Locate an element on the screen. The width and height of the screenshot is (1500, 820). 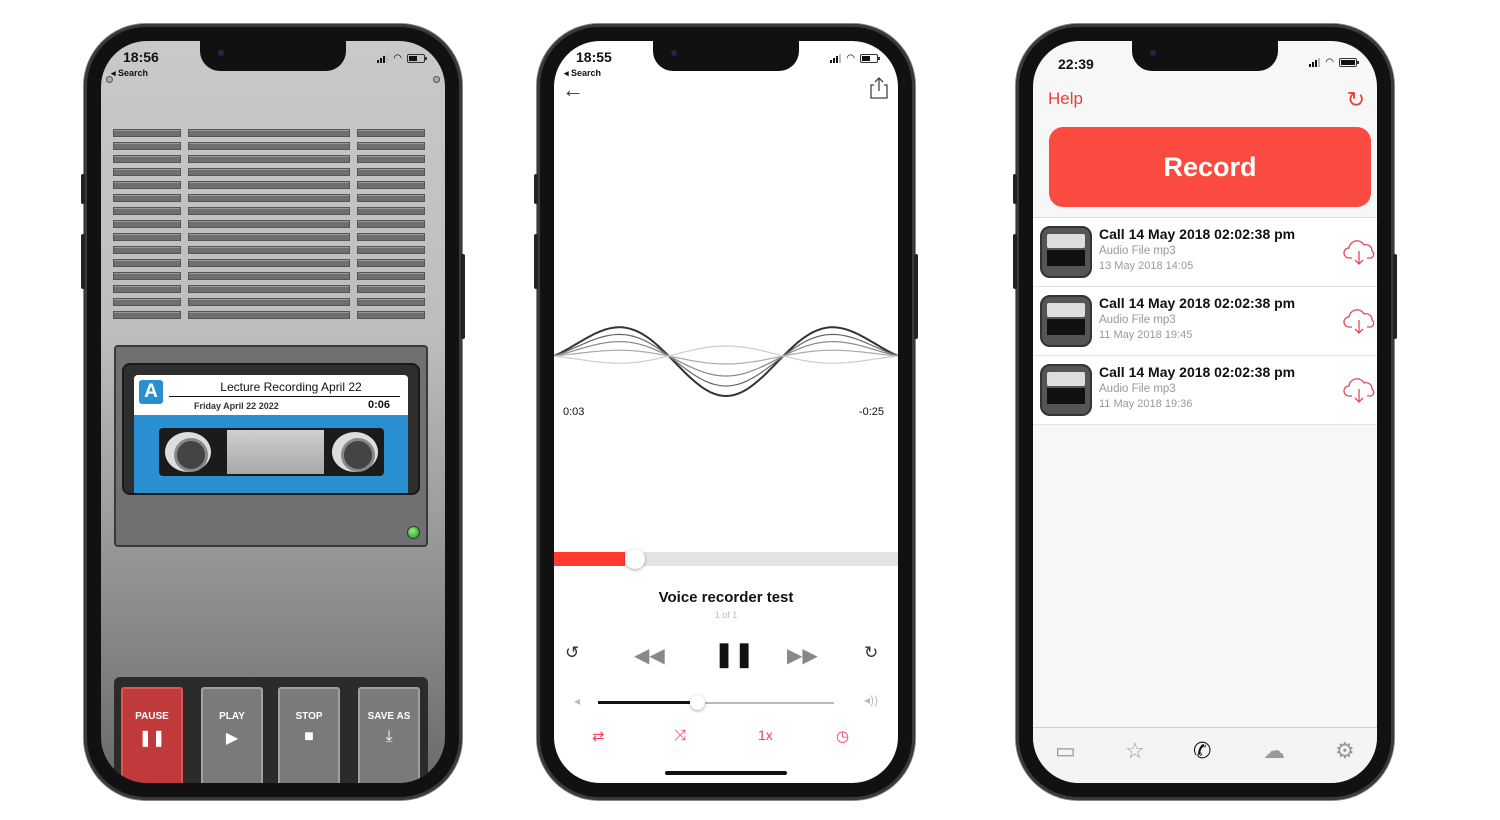
save-as-button: SAVE AS ⤓ is located at coordinates (389, 735).